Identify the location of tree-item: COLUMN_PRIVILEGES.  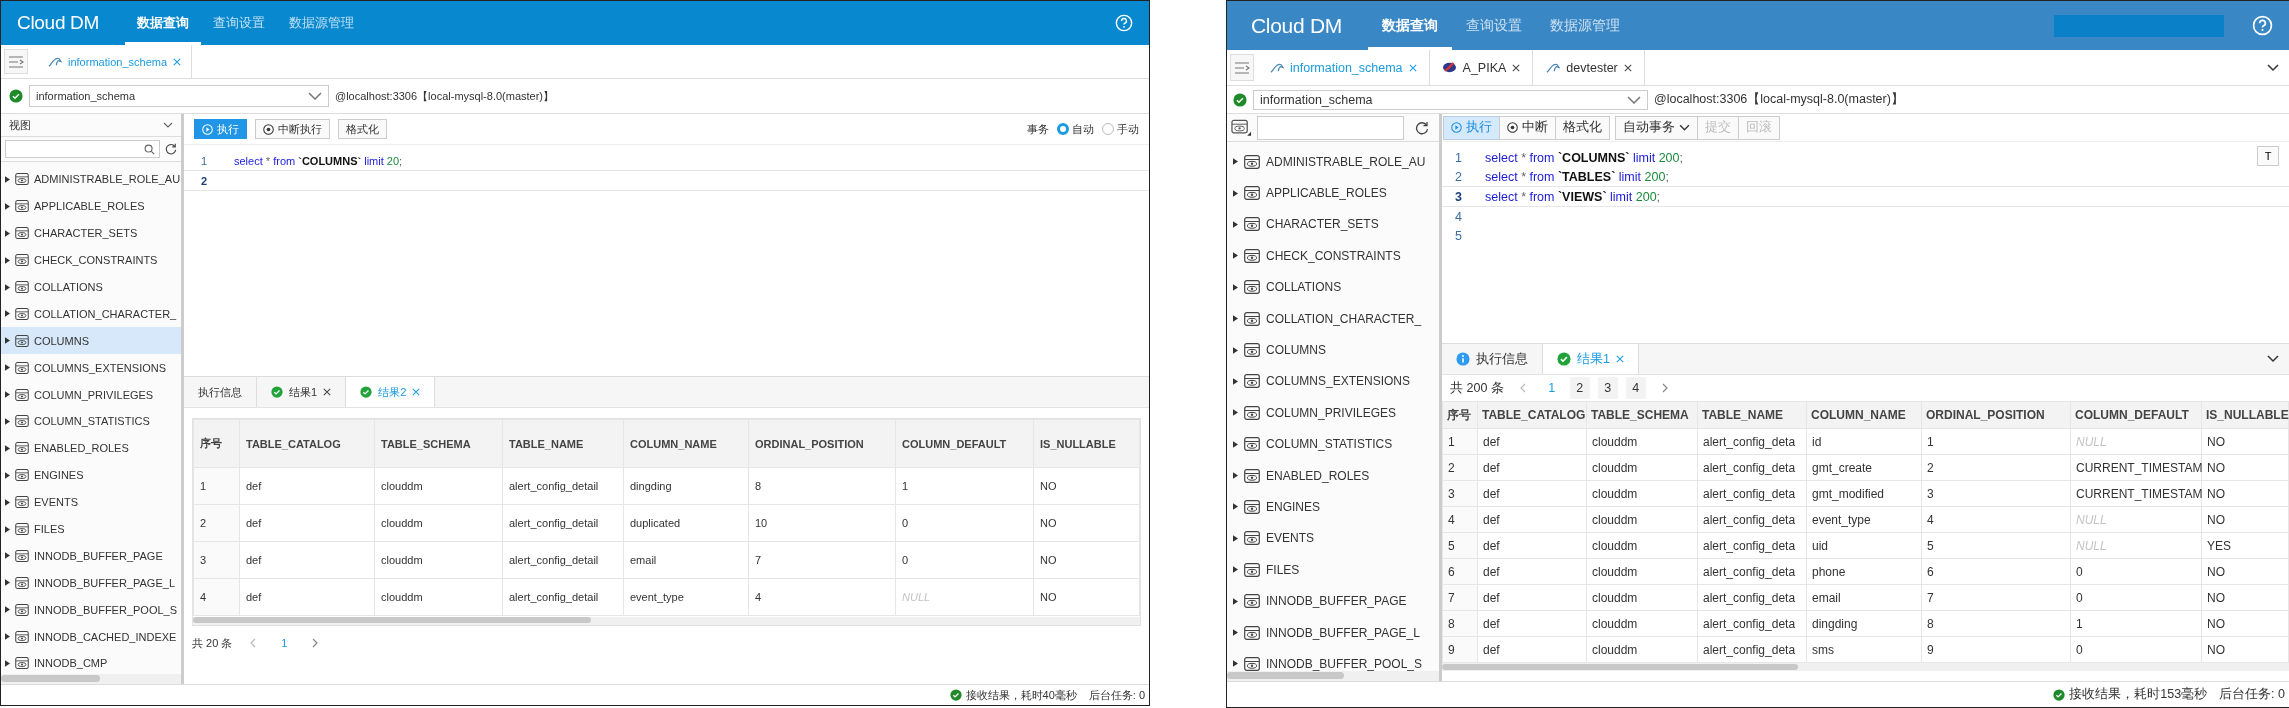
(91, 394).